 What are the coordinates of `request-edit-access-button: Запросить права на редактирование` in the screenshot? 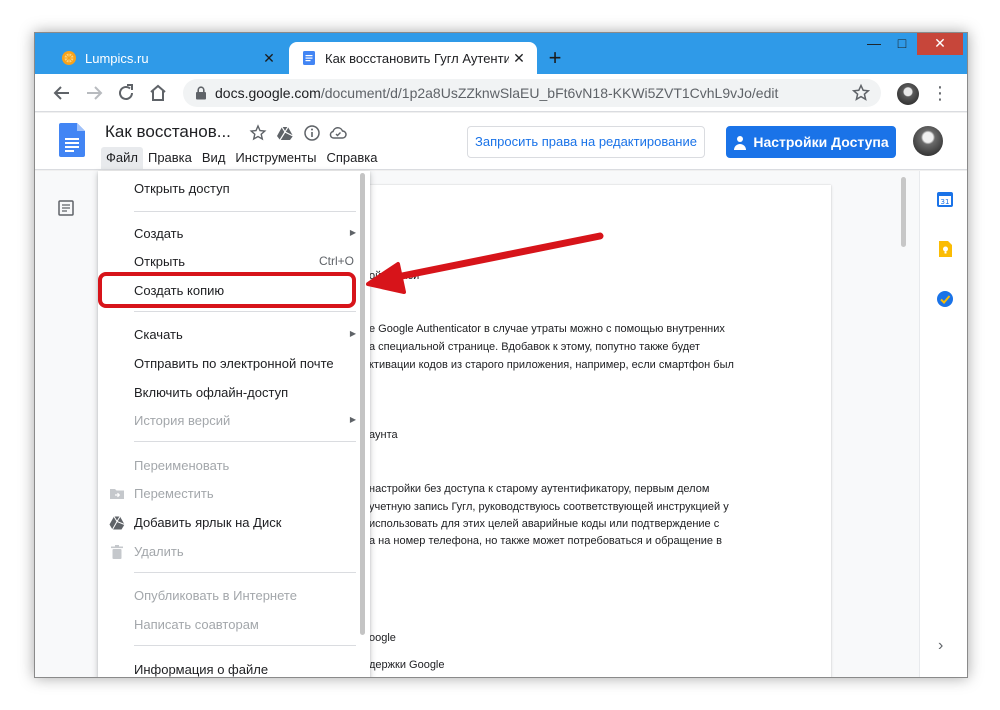 It's located at (586, 142).